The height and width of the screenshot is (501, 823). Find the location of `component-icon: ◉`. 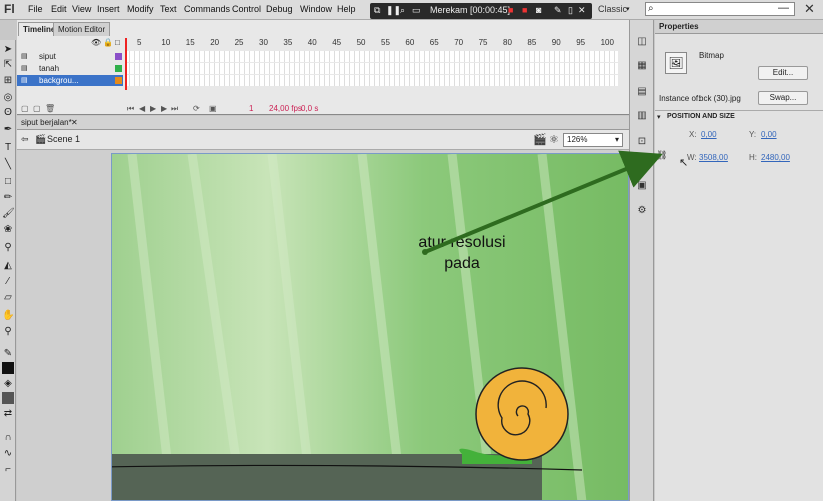

component-icon: ◉ is located at coordinates (642, 162).